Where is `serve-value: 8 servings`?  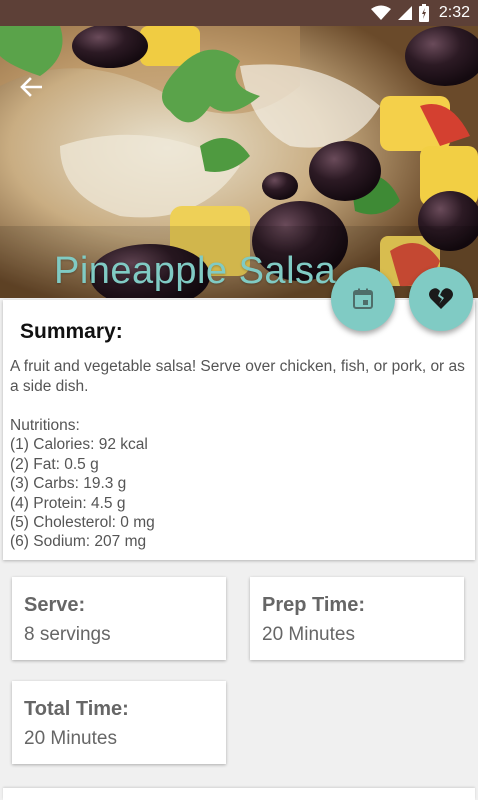
serve-value: 8 servings is located at coordinates (67, 634).